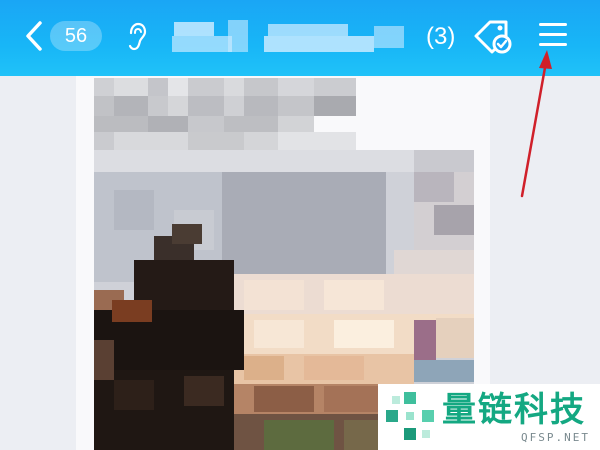  Describe the element at coordinates (34, 36) in the screenshot. I see `chevron-left-icon` at that location.